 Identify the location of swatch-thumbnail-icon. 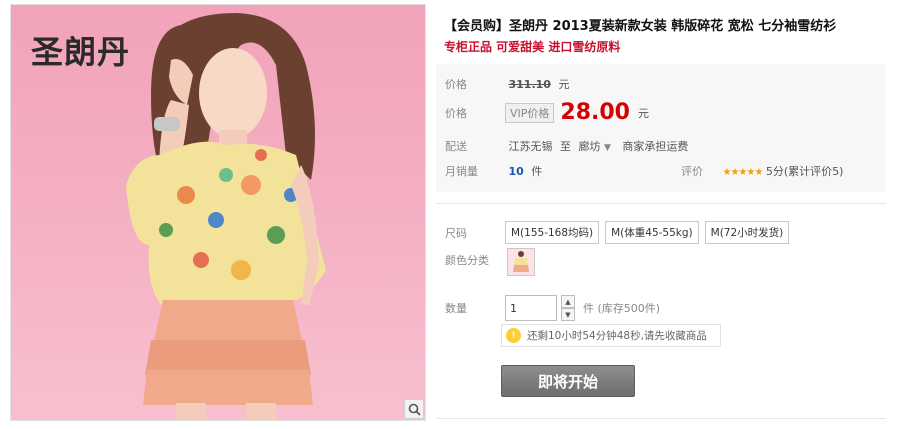
(521, 261).